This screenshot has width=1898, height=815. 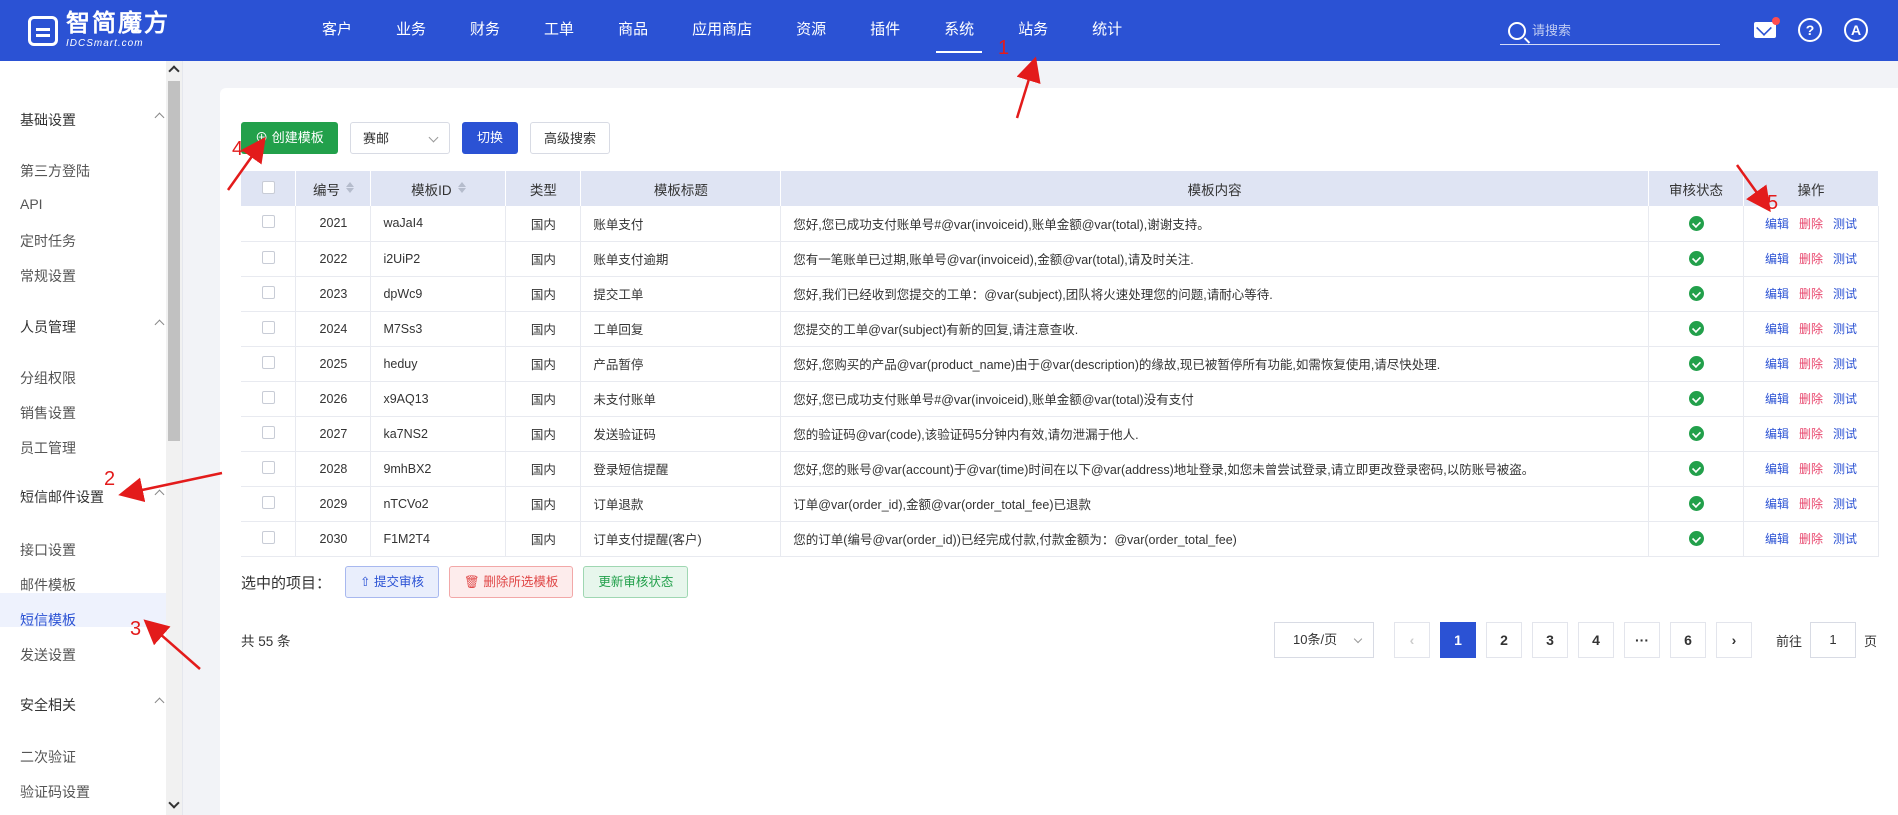 I want to click on update-status-button: 更新审核状态, so click(x=636, y=582).